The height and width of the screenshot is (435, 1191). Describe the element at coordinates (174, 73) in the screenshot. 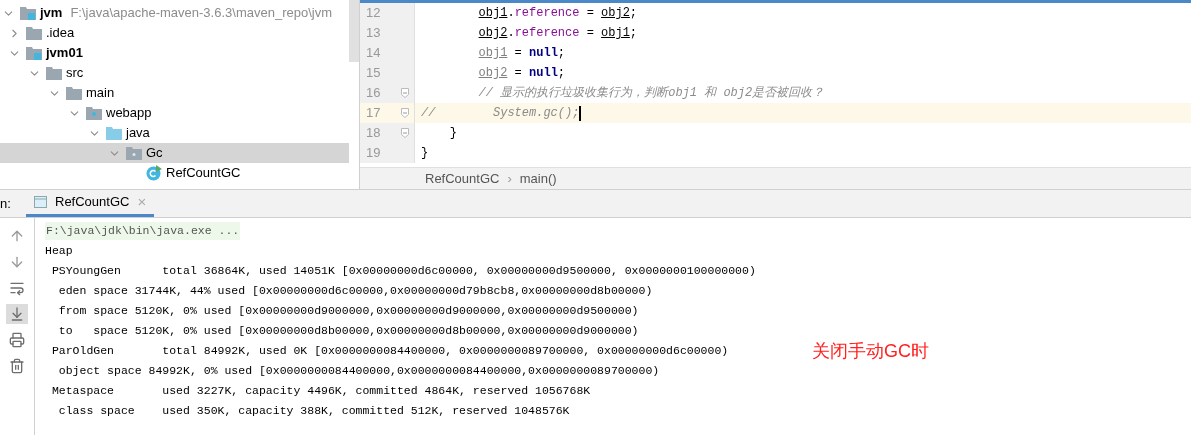

I see `tree-item: src` at that location.